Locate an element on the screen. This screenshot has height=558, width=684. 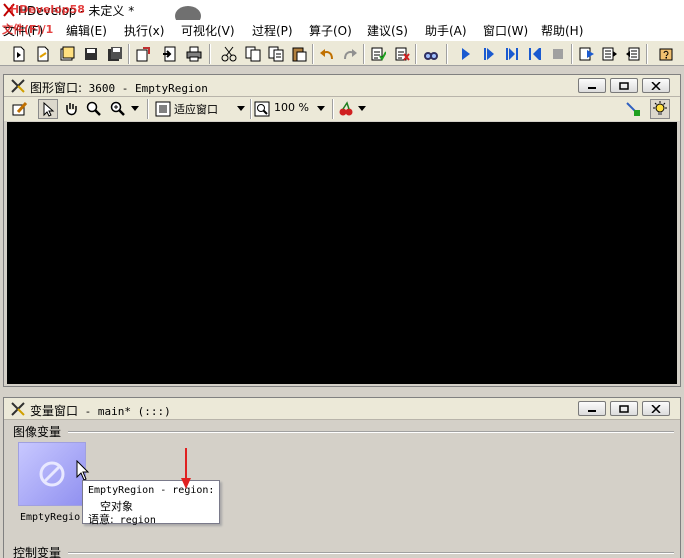
menu-execute: 执行(x) is located at coordinates (144, 30).